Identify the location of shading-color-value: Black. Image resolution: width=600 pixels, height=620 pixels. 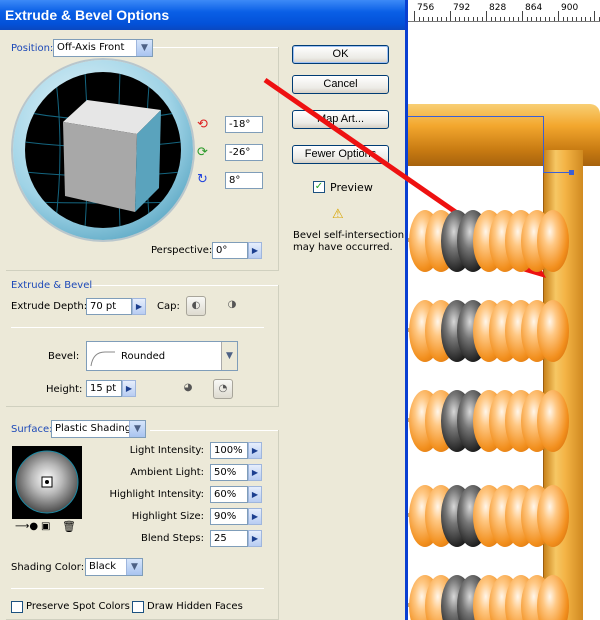
(103, 566).